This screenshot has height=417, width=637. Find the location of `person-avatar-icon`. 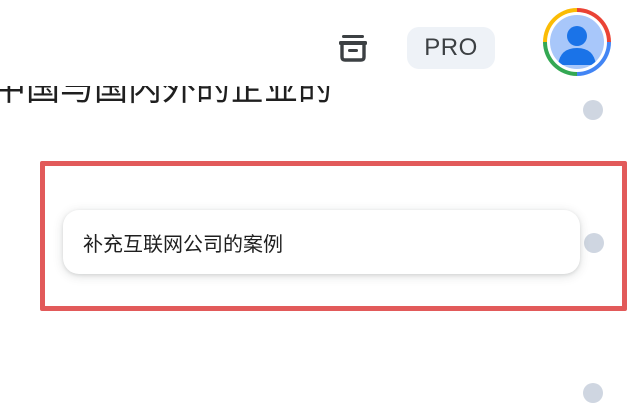

person-avatar-icon is located at coordinates (577, 45).